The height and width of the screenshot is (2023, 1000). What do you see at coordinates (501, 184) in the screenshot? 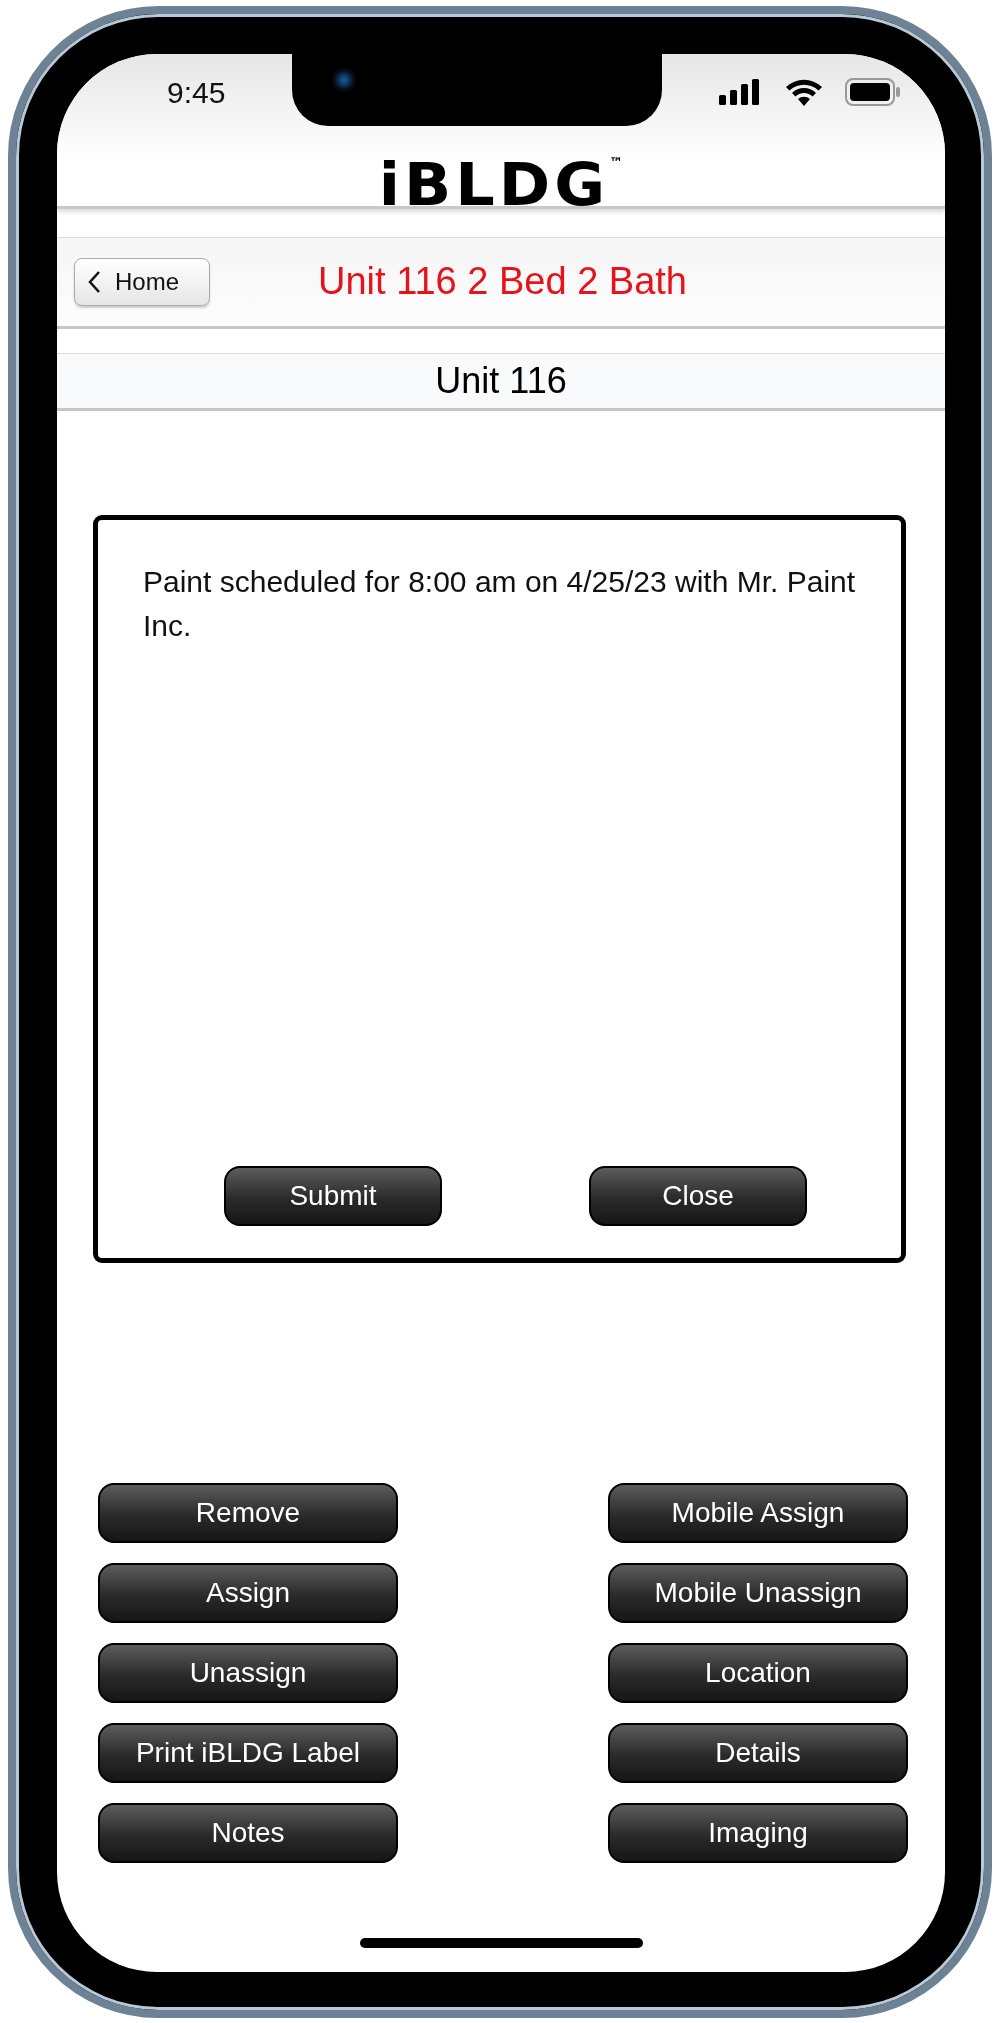
I see `app-logo: iBLDG$^{™}$` at bounding box center [501, 184].